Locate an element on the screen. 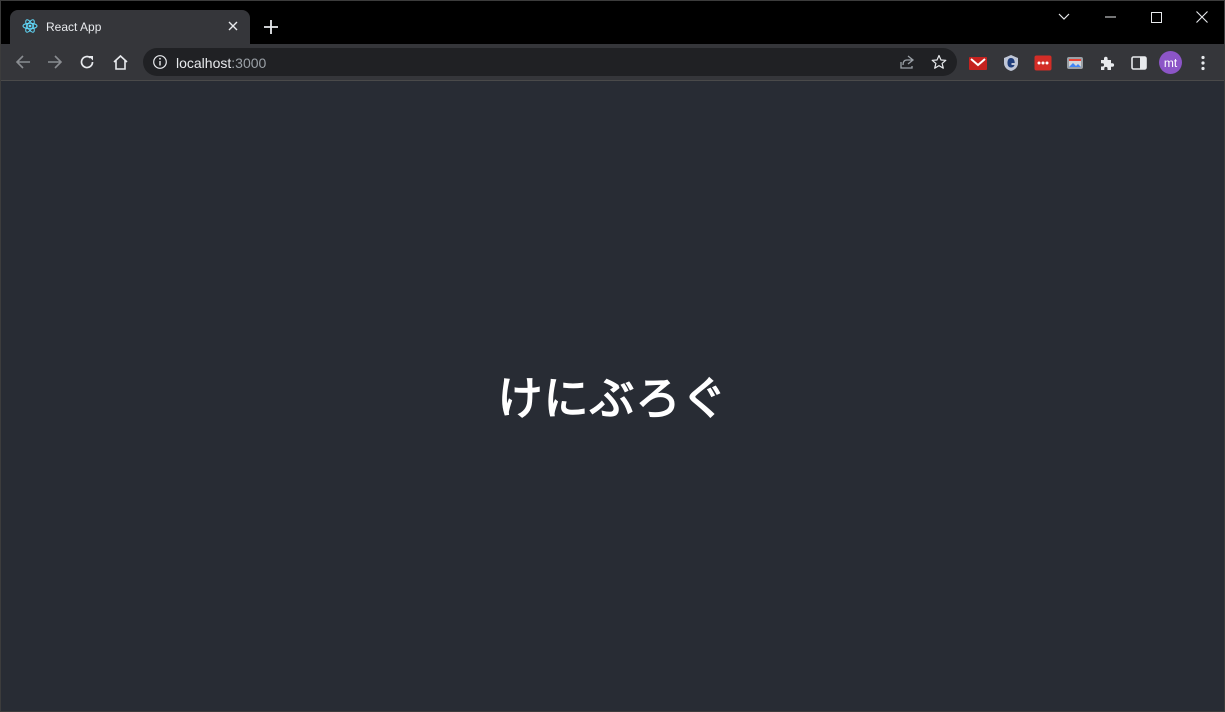  reload-icon is located at coordinates (87, 62).